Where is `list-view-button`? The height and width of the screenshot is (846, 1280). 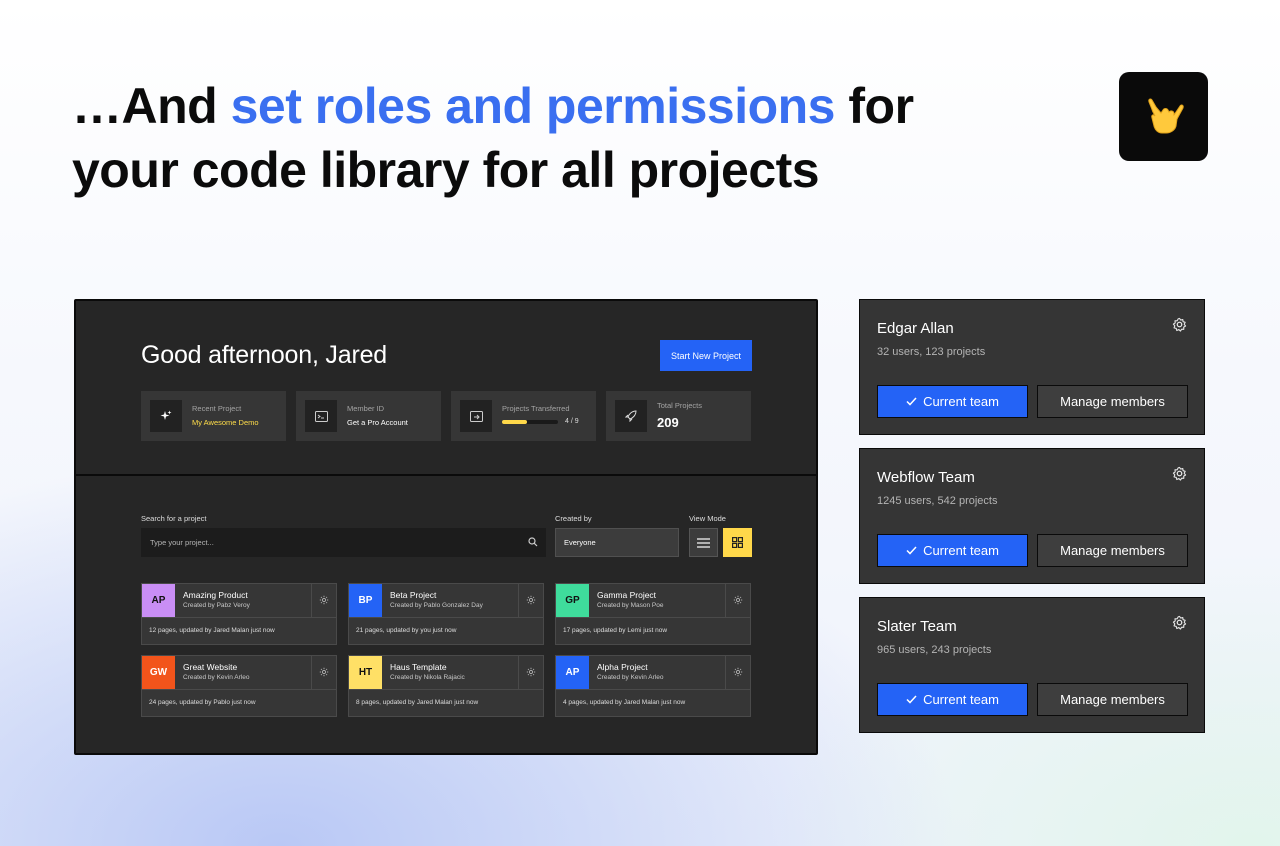
list-view-button is located at coordinates (703, 542).